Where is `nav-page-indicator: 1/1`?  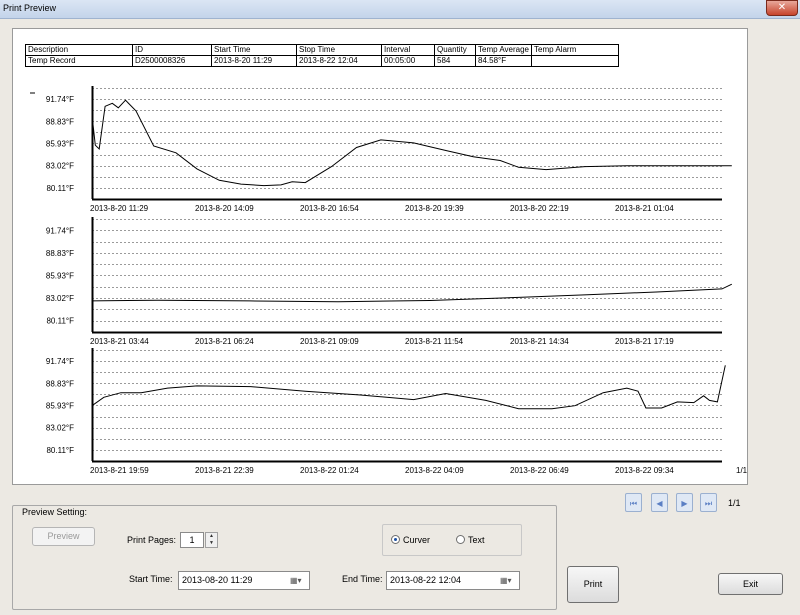
nav-page-indicator: 1/1 is located at coordinates (734, 503).